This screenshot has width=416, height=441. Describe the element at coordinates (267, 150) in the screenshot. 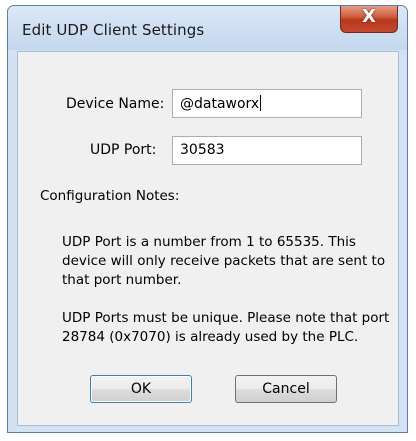

I see `udp-port-input: 30583` at that location.